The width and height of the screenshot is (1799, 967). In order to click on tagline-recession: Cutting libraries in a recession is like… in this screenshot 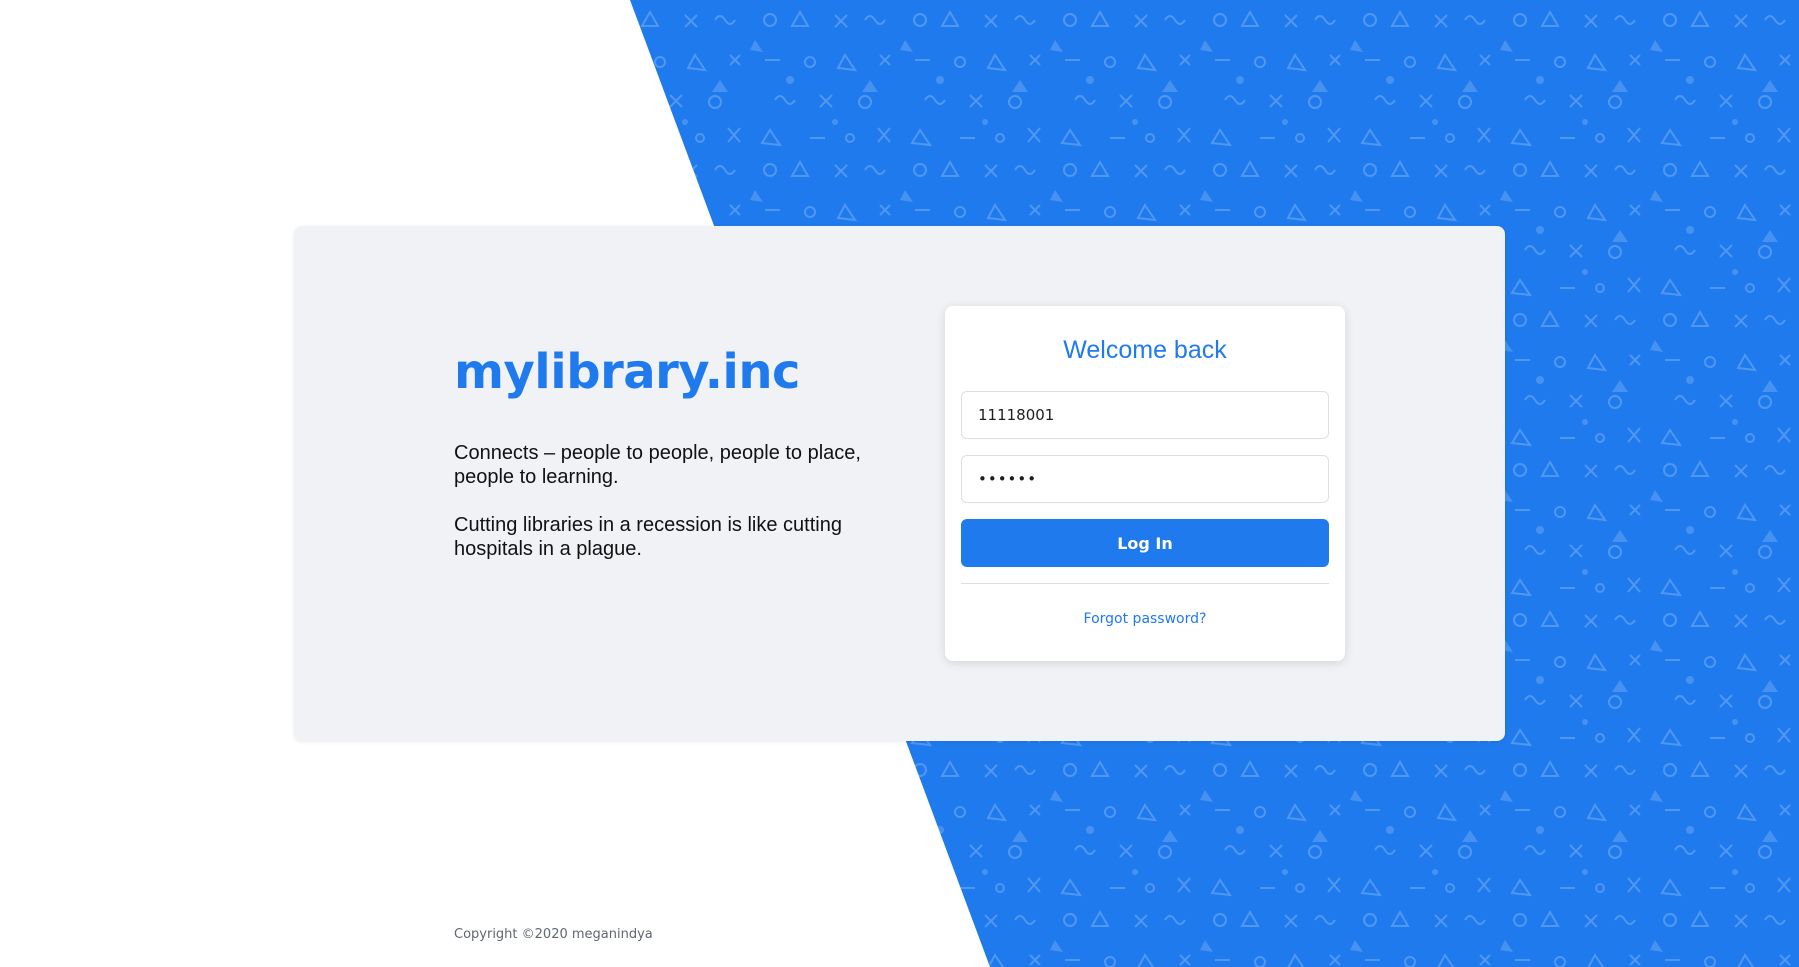, I will do `click(648, 537)`.